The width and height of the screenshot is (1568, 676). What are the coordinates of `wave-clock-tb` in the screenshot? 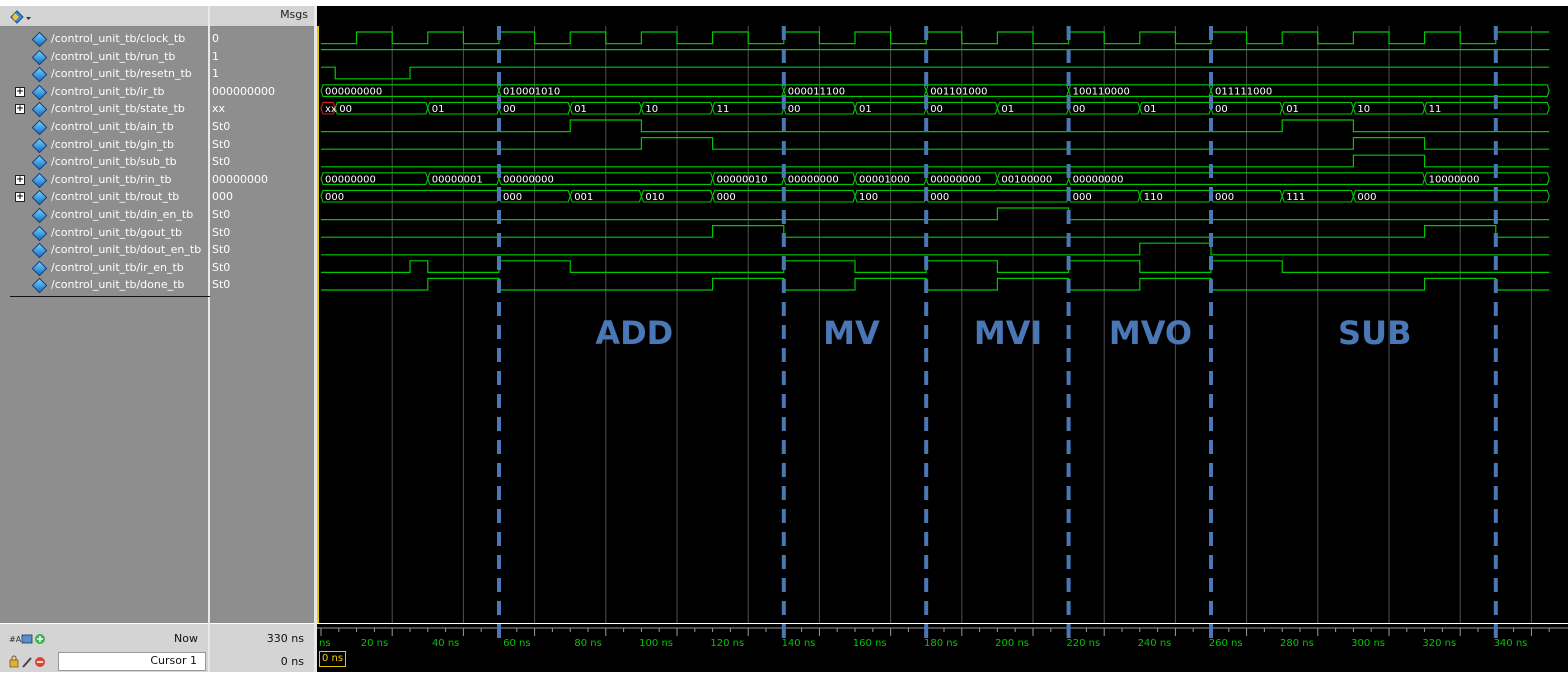 It's located at (935, 38).